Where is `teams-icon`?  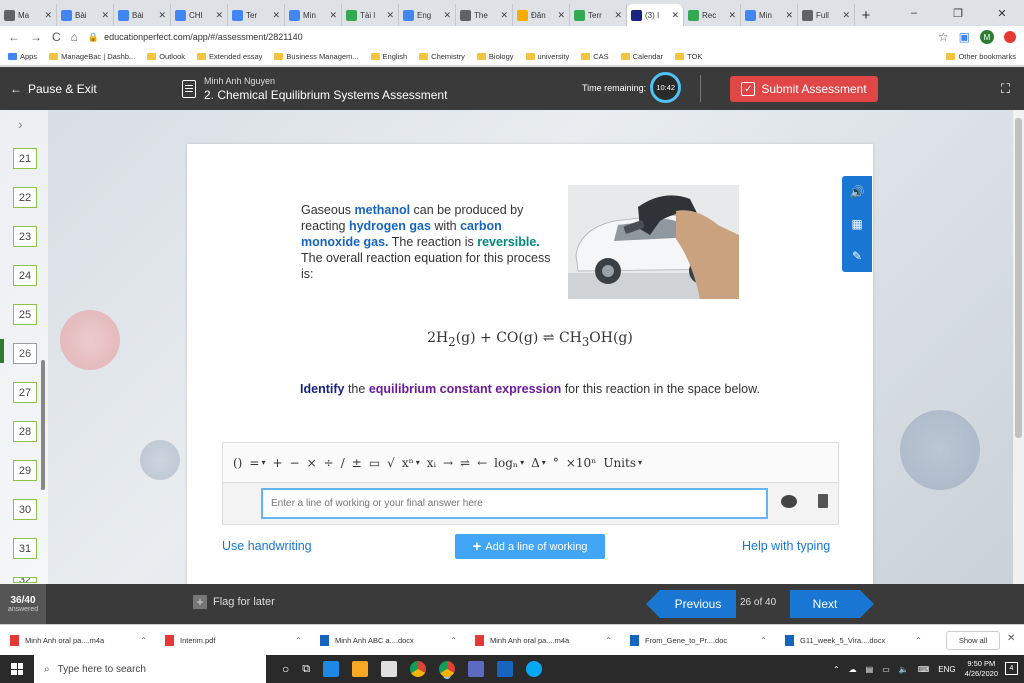 teams-icon is located at coordinates (476, 669).